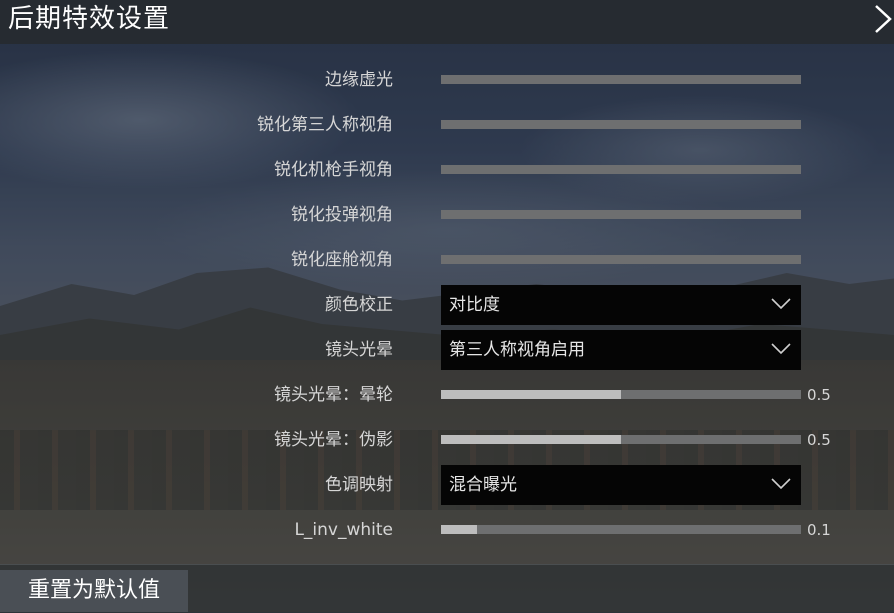  I want to click on setting-label: 锐化第三人称视角, so click(325, 125).